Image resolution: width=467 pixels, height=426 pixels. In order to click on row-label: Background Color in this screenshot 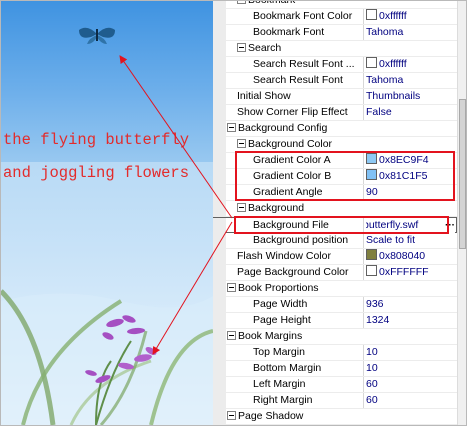, I will do `click(290, 144)`.